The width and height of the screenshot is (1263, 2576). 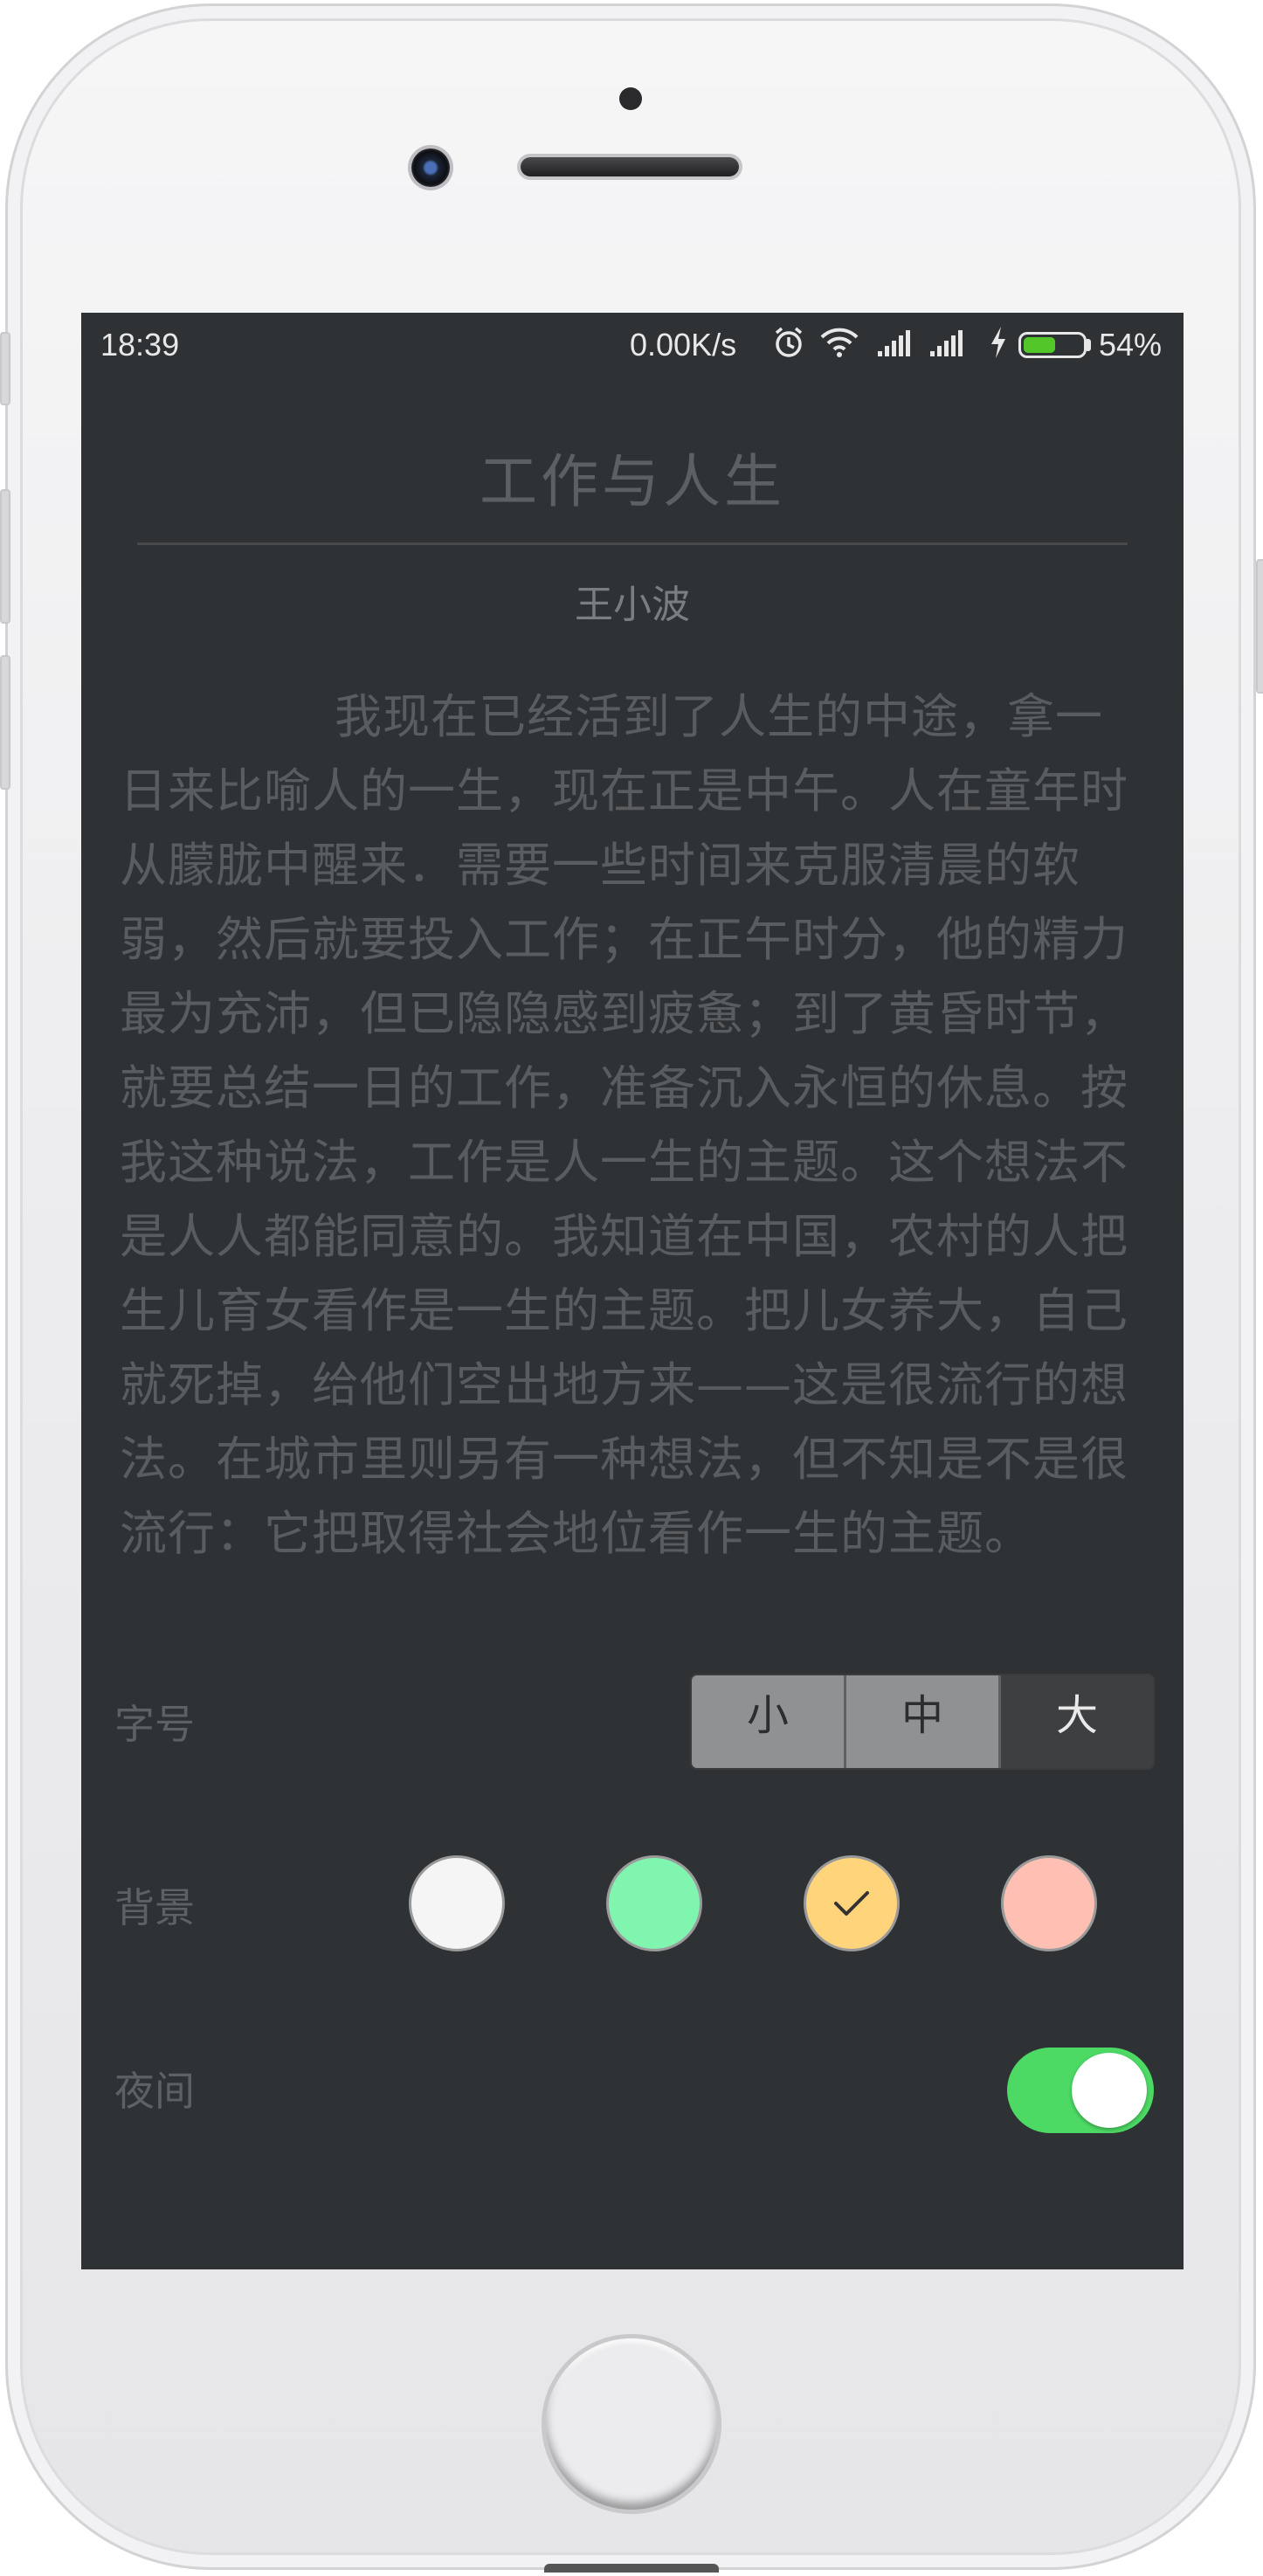 I want to click on font-size-segmented-control: 小 中 大, so click(x=922, y=1722).